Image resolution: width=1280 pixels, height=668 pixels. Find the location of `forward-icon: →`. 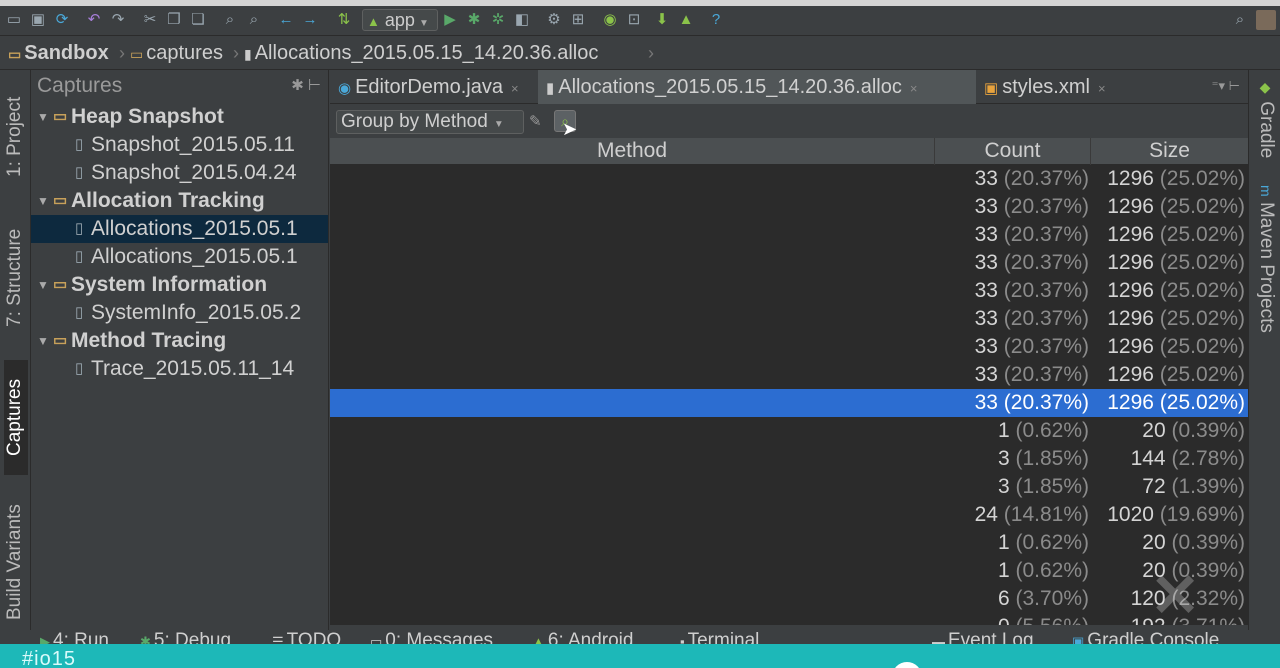

forward-icon: → is located at coordinates (310, 20).